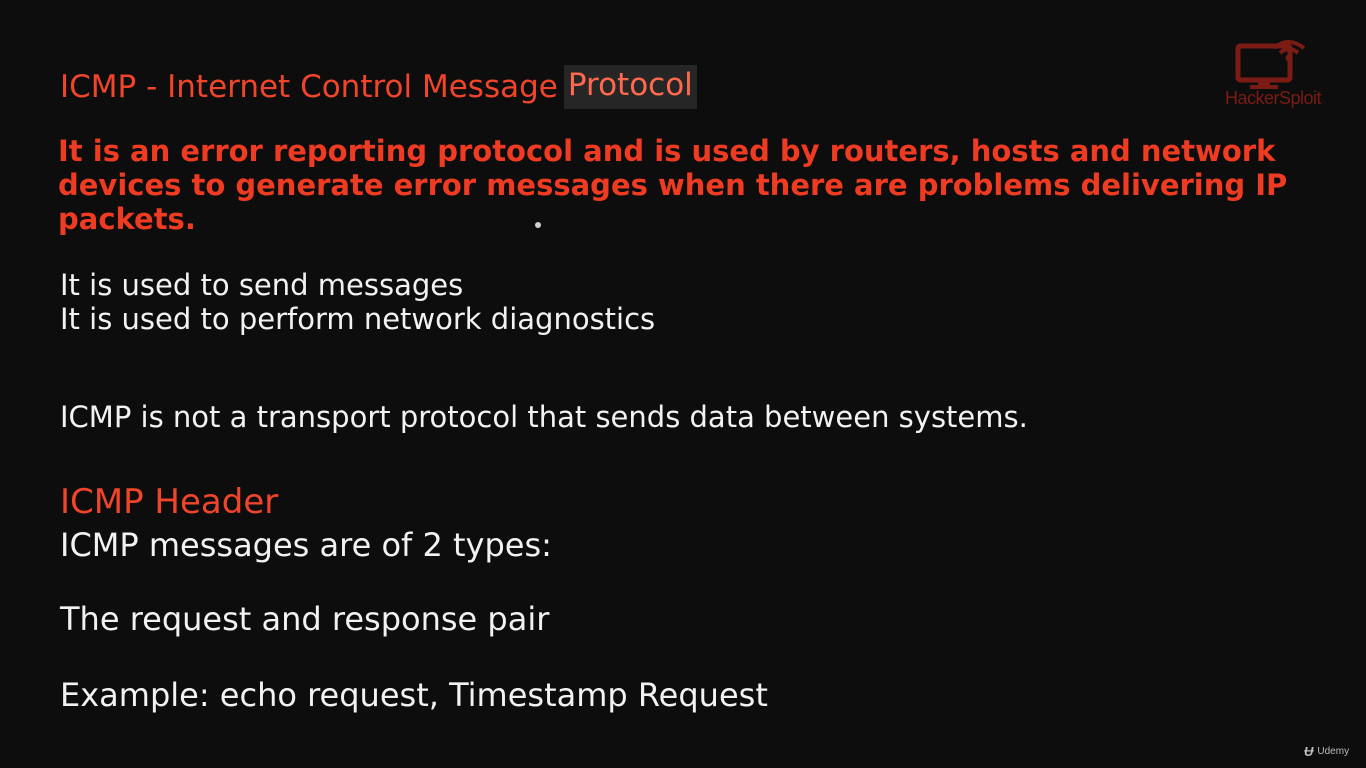  What do you see at coordinates (169, 502) in the screenshot?
I see `section-heading-icmp-header: ICMP Header` at bounding box center [169, 502].